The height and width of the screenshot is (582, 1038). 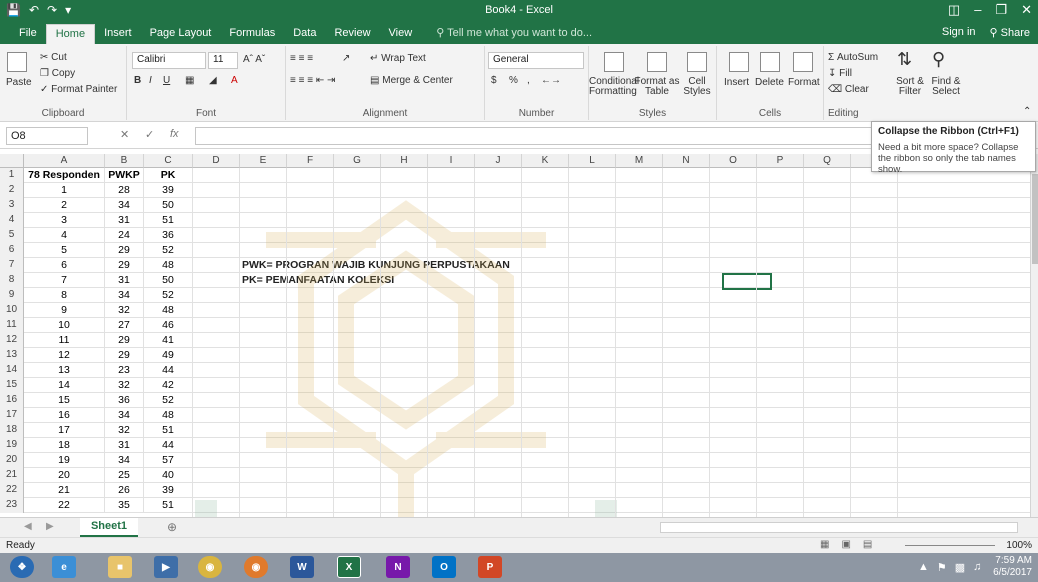 What do you see at coordinates (923, 567) in the screenshot?
I see `tray-arrow-icon: ▲` at bounding box center [923, 567].